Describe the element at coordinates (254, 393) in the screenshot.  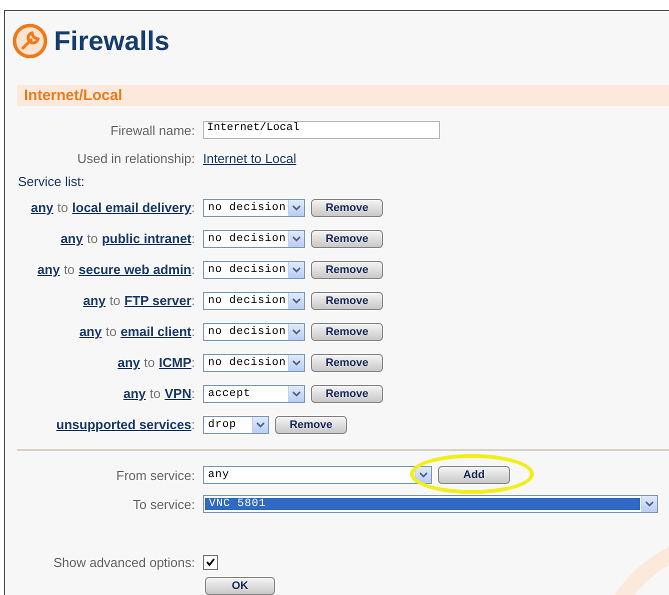
I see `decision-select: accept` at that location.